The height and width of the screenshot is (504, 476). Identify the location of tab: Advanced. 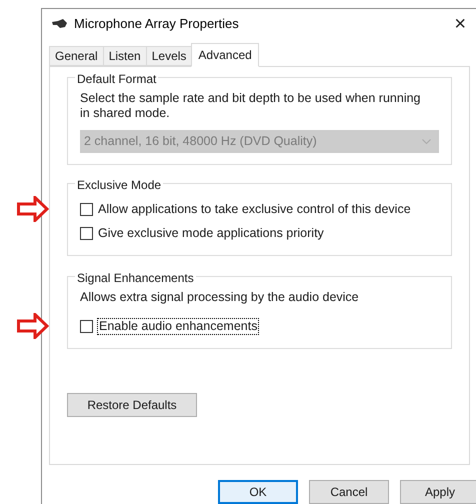
(225, 55).